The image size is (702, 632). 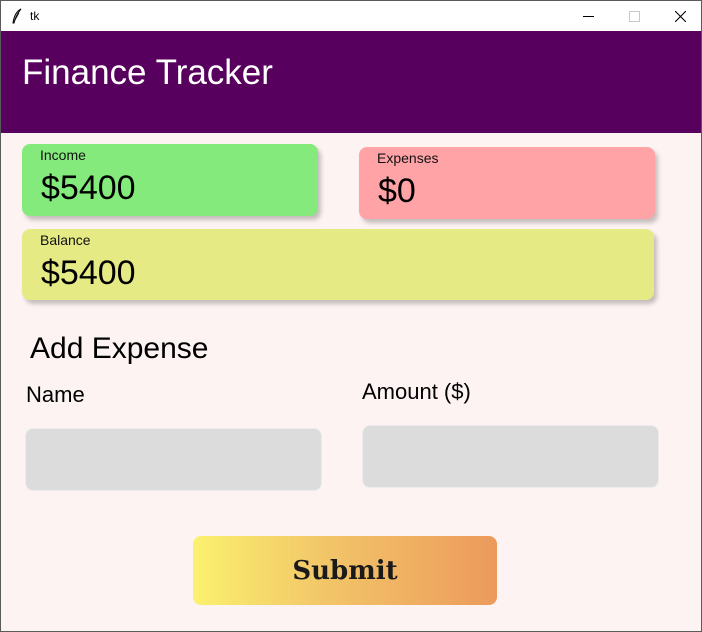 I want to click on app-title: Finance Tracker, so click(x=147, y=72).